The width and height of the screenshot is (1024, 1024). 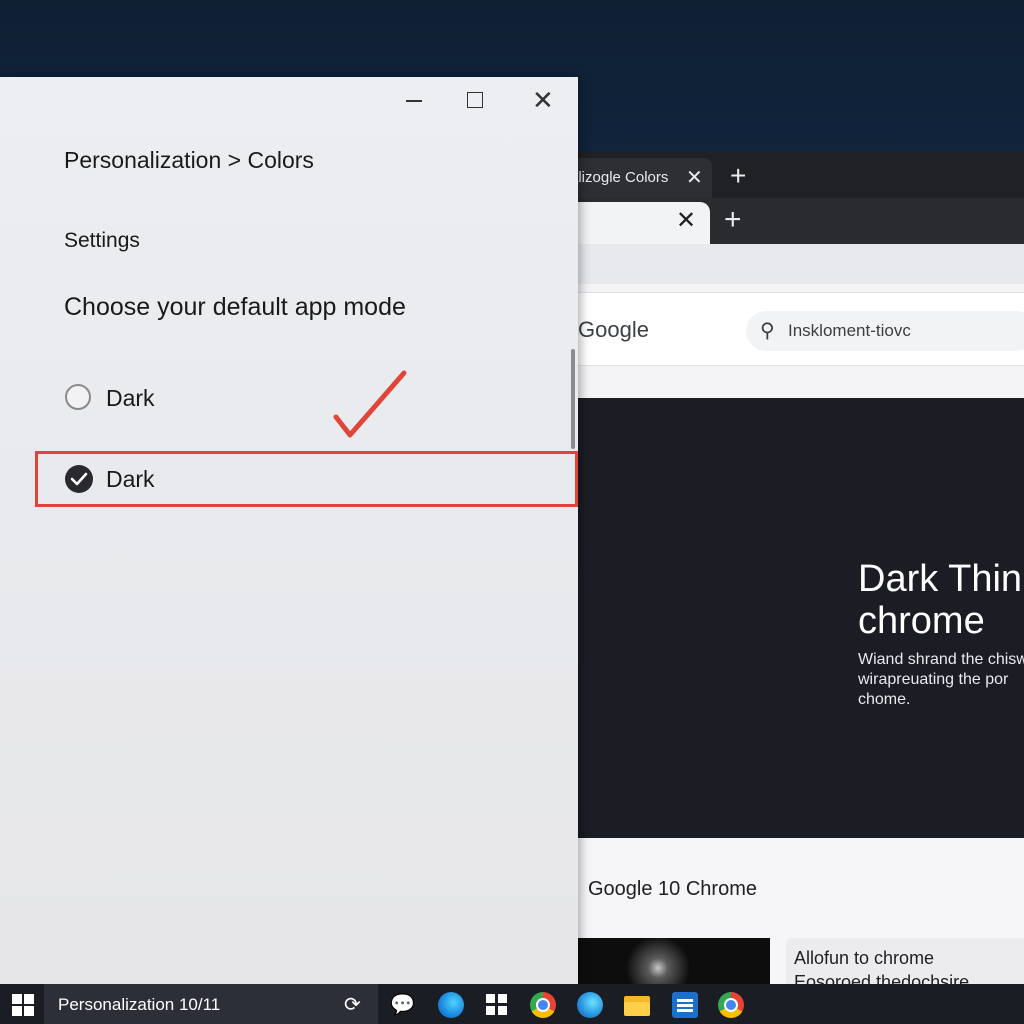 I want to click on search-input: ⚲ Insklоment-tiovc, so click(x=885, y=331).